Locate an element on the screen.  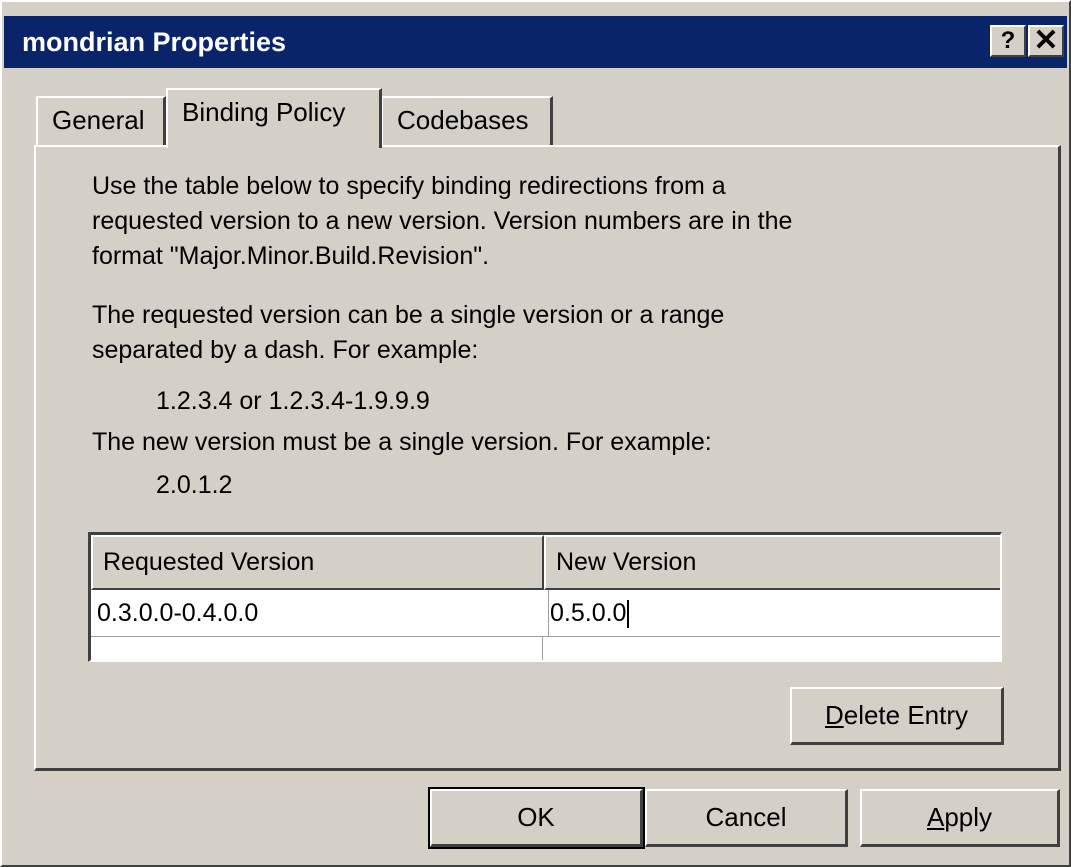
intro-text-line-3: format "Major.Minor.Build.Revision". is located at coordinates (291, 256).